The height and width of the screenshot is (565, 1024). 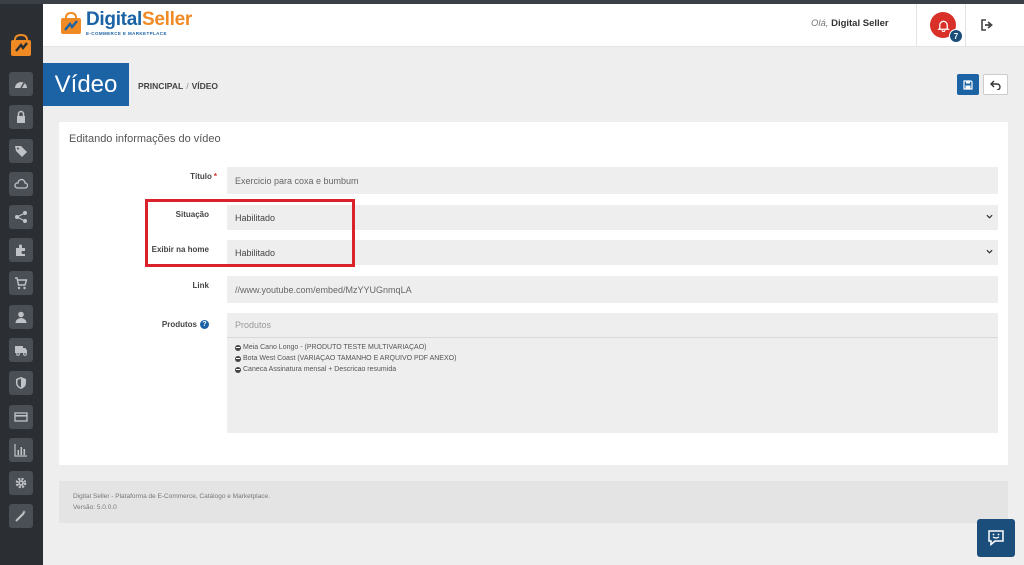 I want to click on cart-icon, so click(x=21, y=283).